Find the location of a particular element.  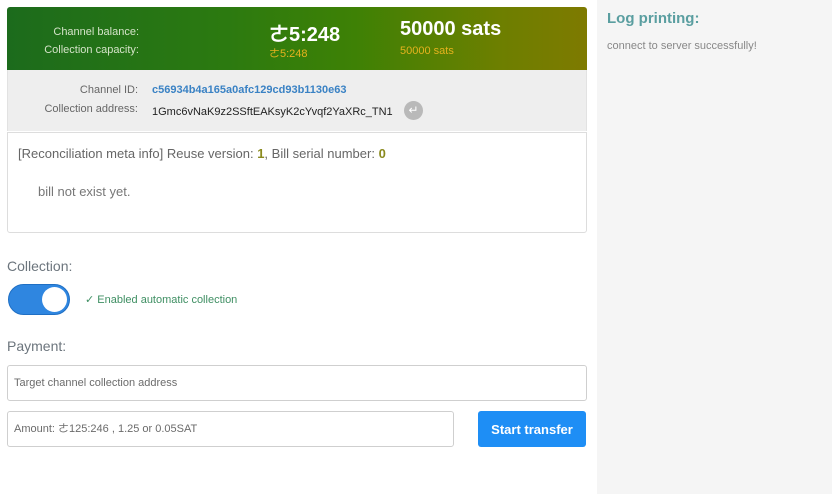

start-transfer-button: Start transfer is located at coordinates (532, 429).